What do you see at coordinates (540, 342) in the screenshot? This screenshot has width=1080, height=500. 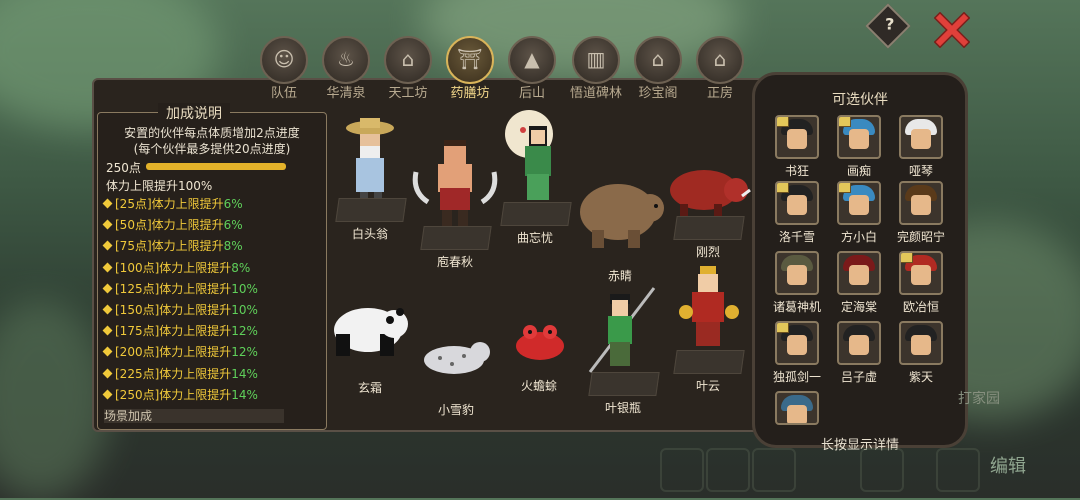 I see `fire-toad-sprite` at bounding box center [540, 342].